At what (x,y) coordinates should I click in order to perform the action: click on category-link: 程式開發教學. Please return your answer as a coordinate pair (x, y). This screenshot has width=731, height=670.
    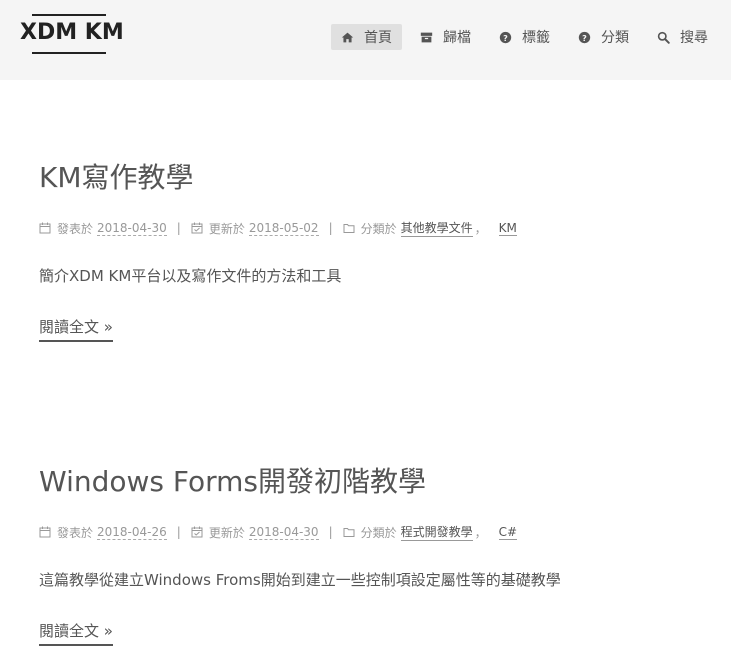
    Looking at the image, I should click on (436, 532).